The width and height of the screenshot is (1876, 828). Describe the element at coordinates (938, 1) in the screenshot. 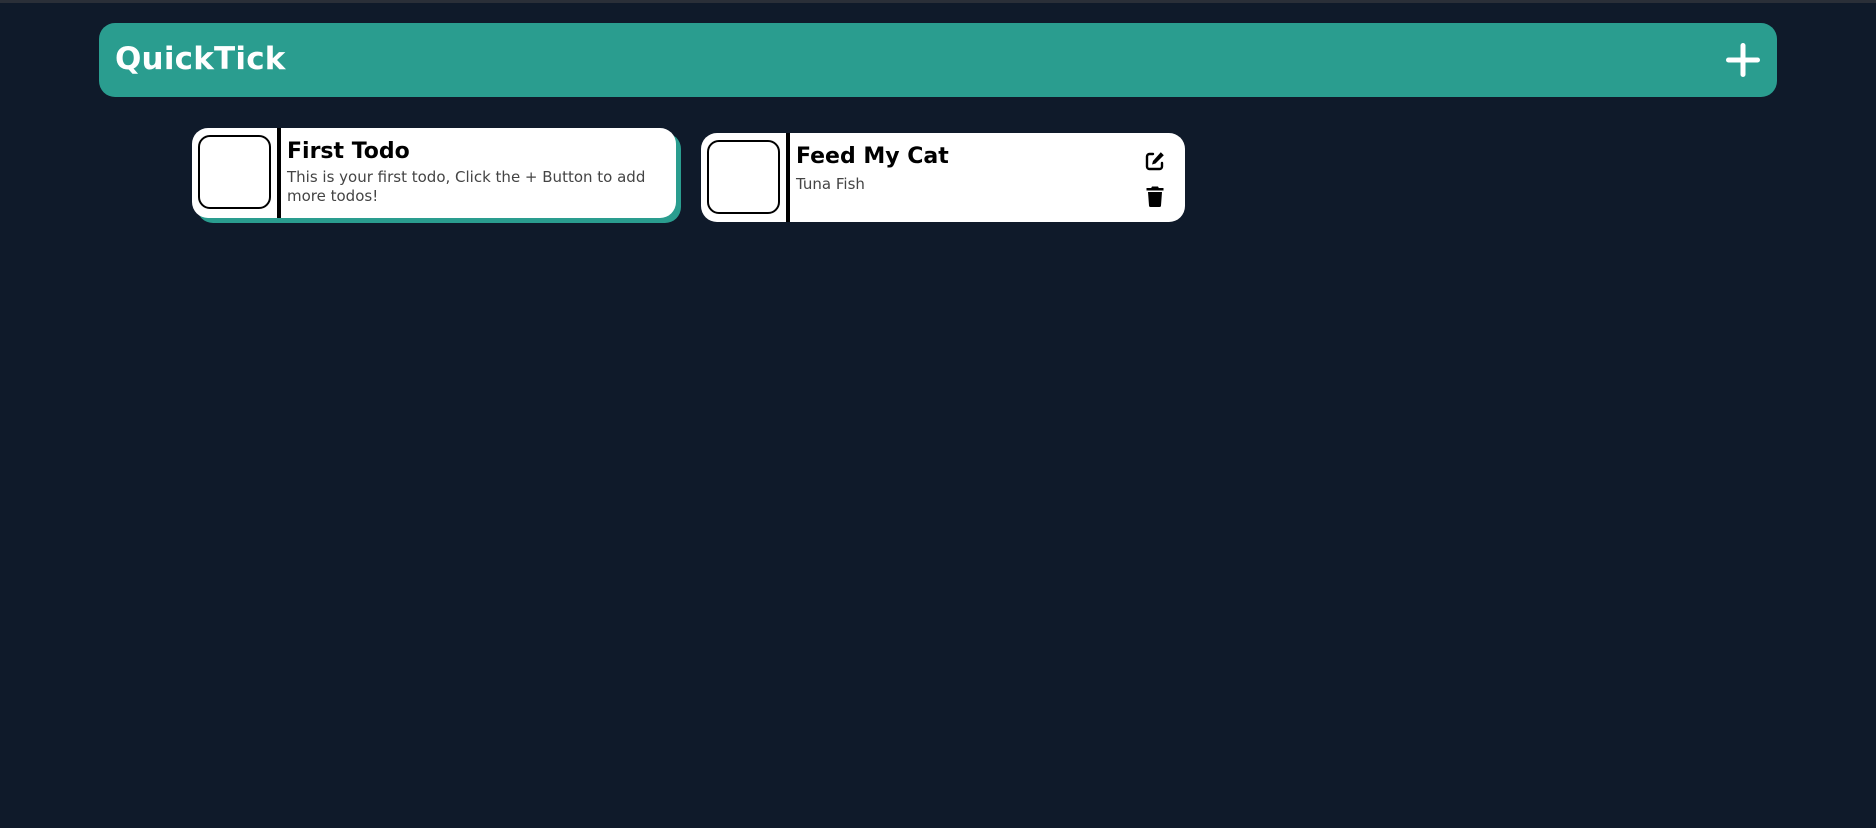

I see `window-top-border` at that location.